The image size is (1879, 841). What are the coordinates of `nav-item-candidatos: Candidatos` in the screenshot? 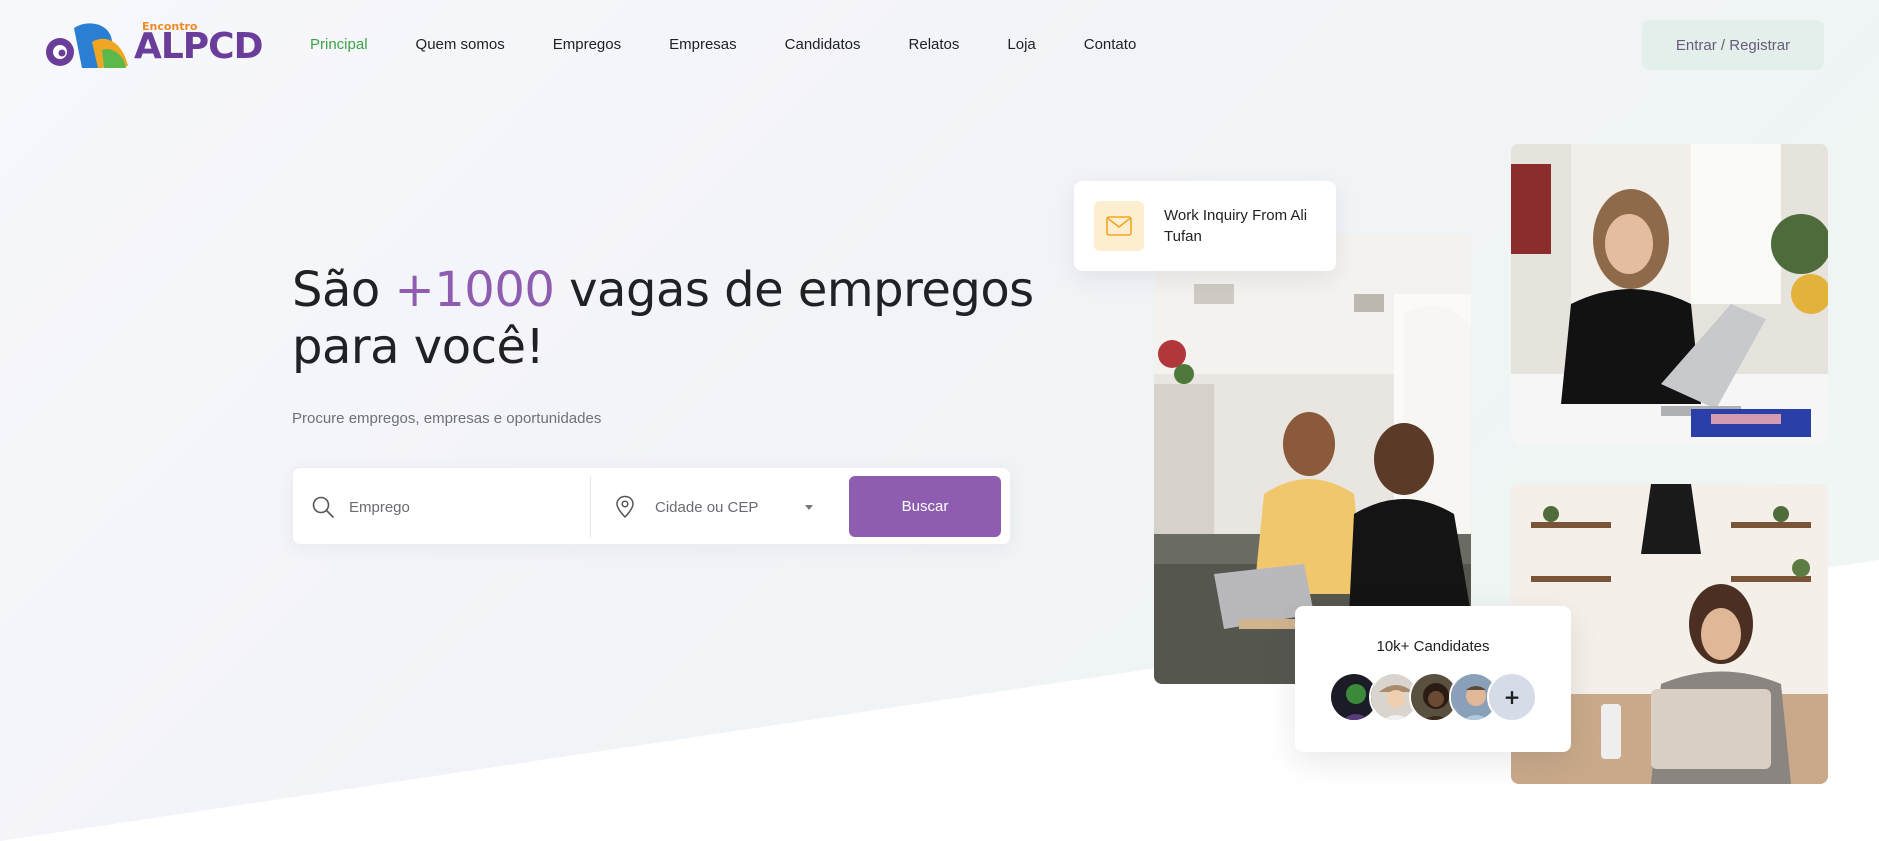 It's located at (823, 44).